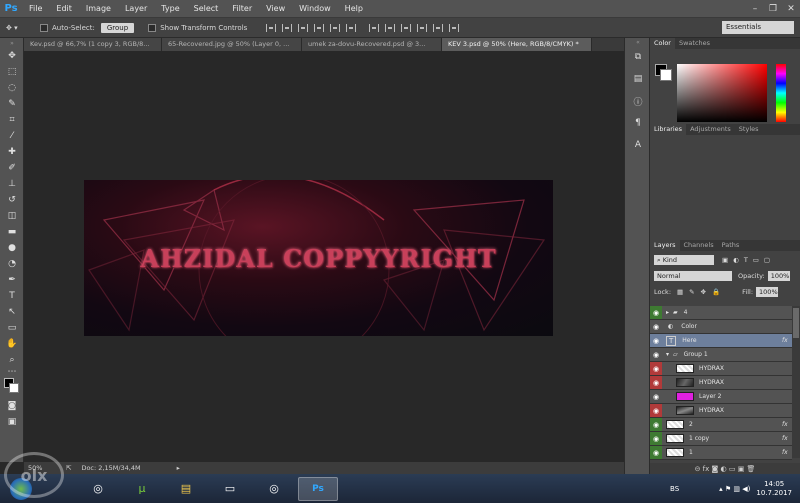 The width and height of the screenshot is (800, 503). Describe the element at coordinates (667, 354) in the screenshot. I see `collapse-arrow-icon: ▾` at that location.